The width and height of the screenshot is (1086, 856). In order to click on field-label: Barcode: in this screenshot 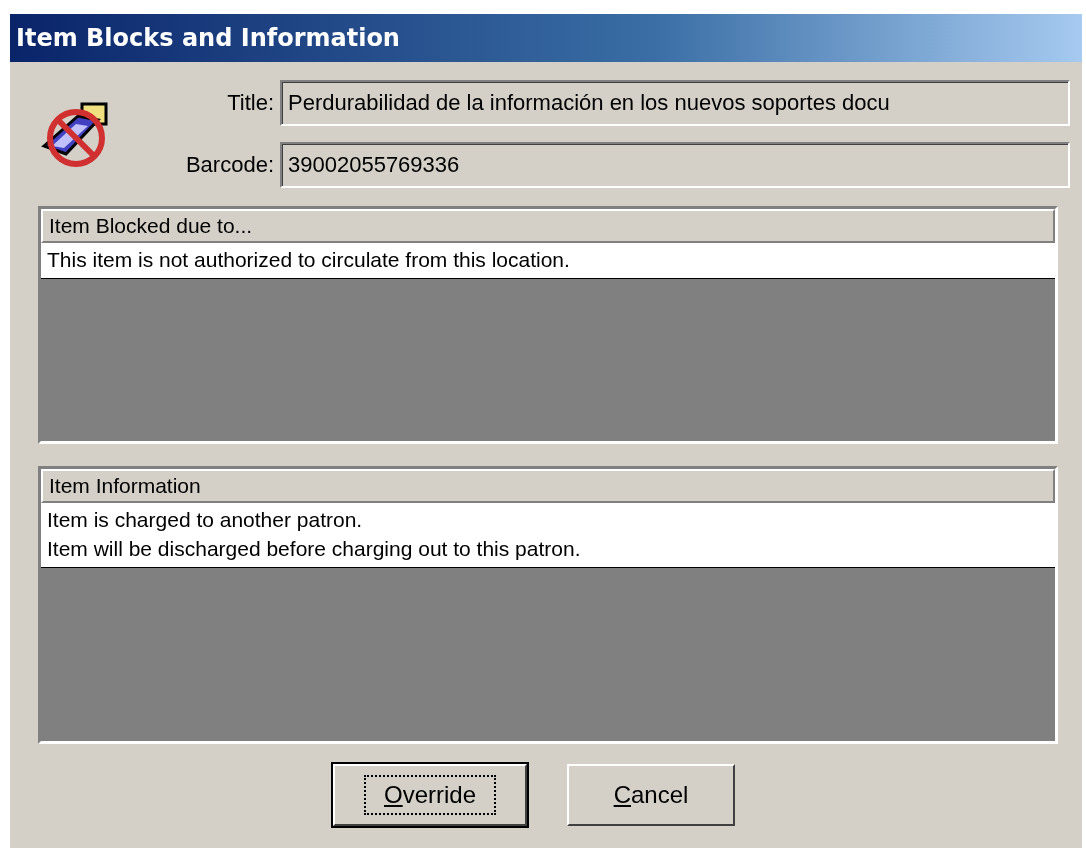, I will do `click(229, 165)`.